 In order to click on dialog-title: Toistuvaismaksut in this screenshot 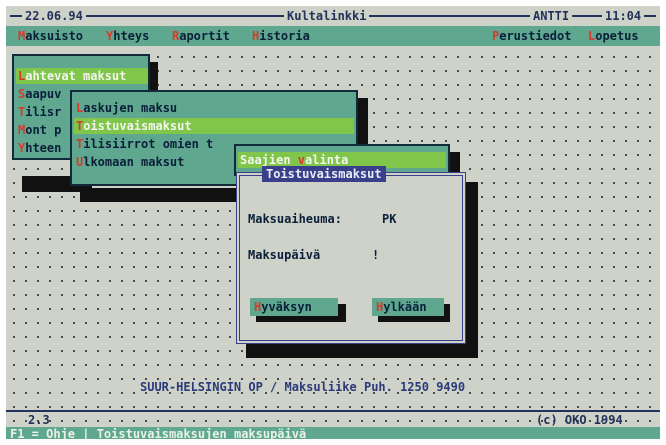, I will do `click(324, 174)`.